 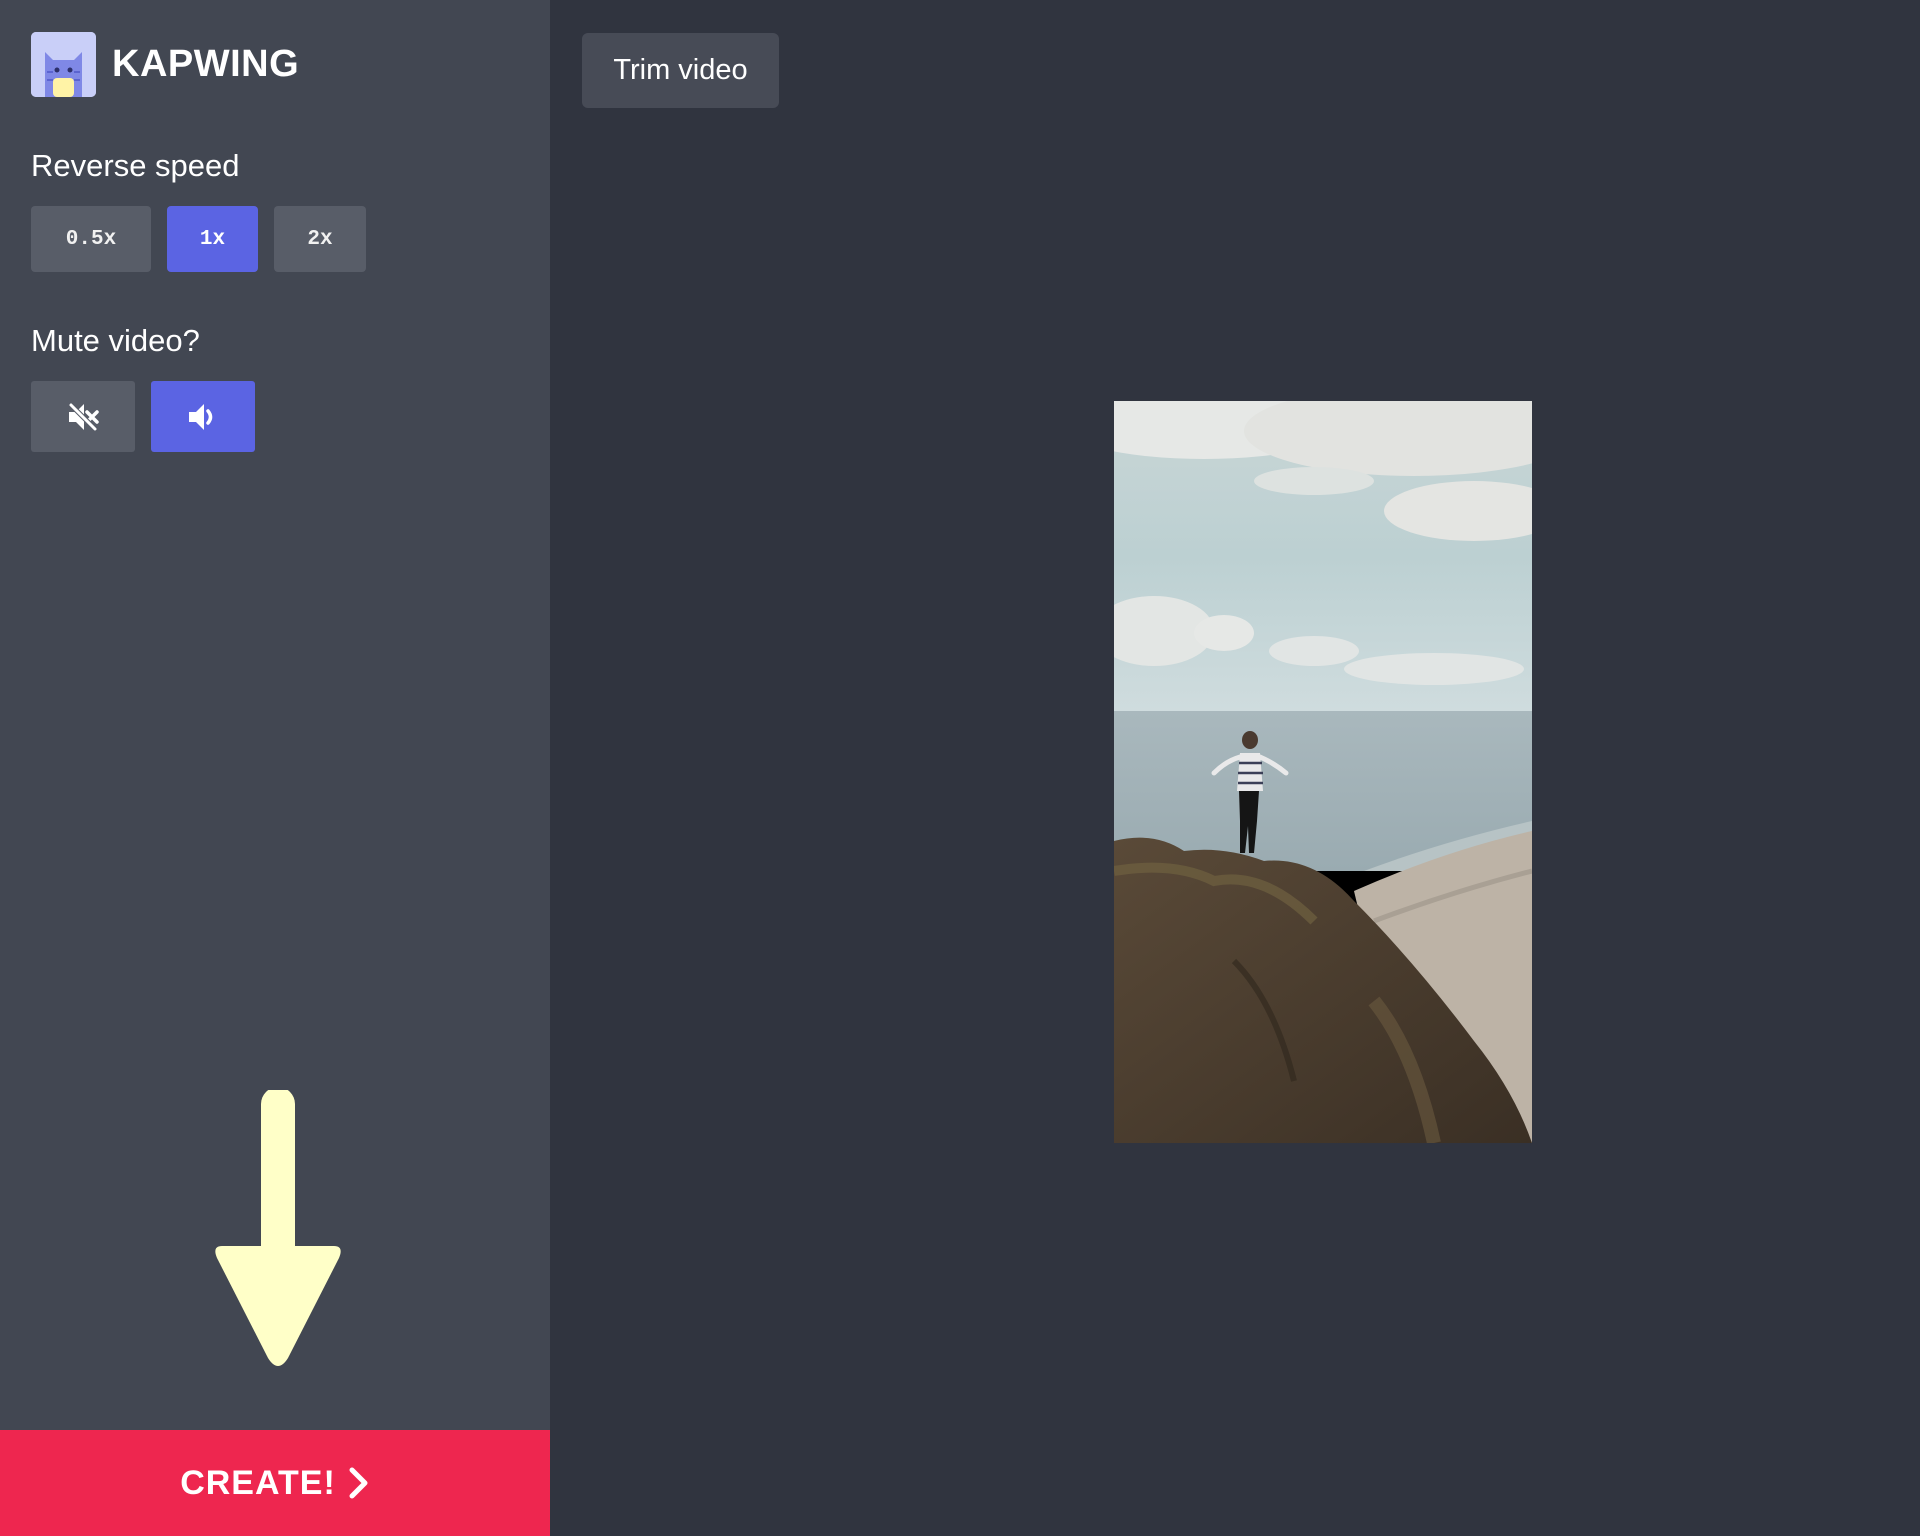 I want to click on speaker-muted-icon, so click(x=83, y=416).